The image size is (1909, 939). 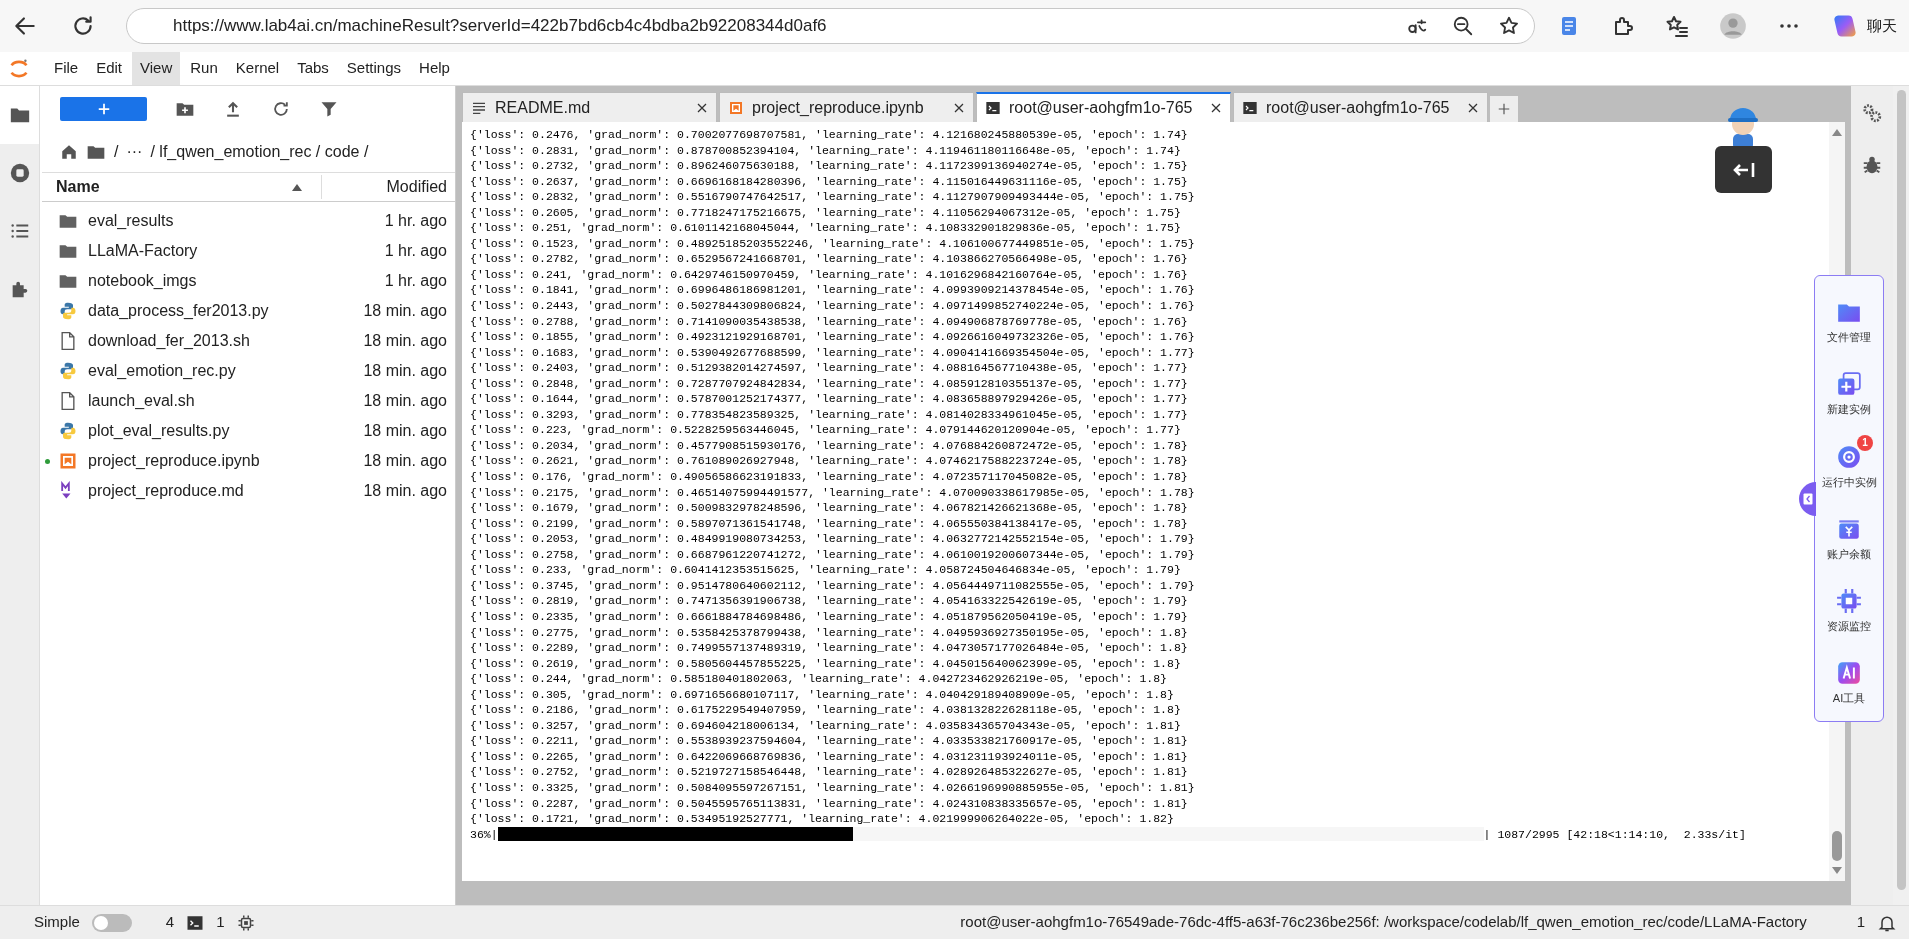 I want to click on terminal-line: {'loss': 0.2199, 'grad_norm': 0.5897071361541748, 'learning_rate': 4.065550384138417e-05, 'epoch': 1.78}, so click(x=829, y=523).